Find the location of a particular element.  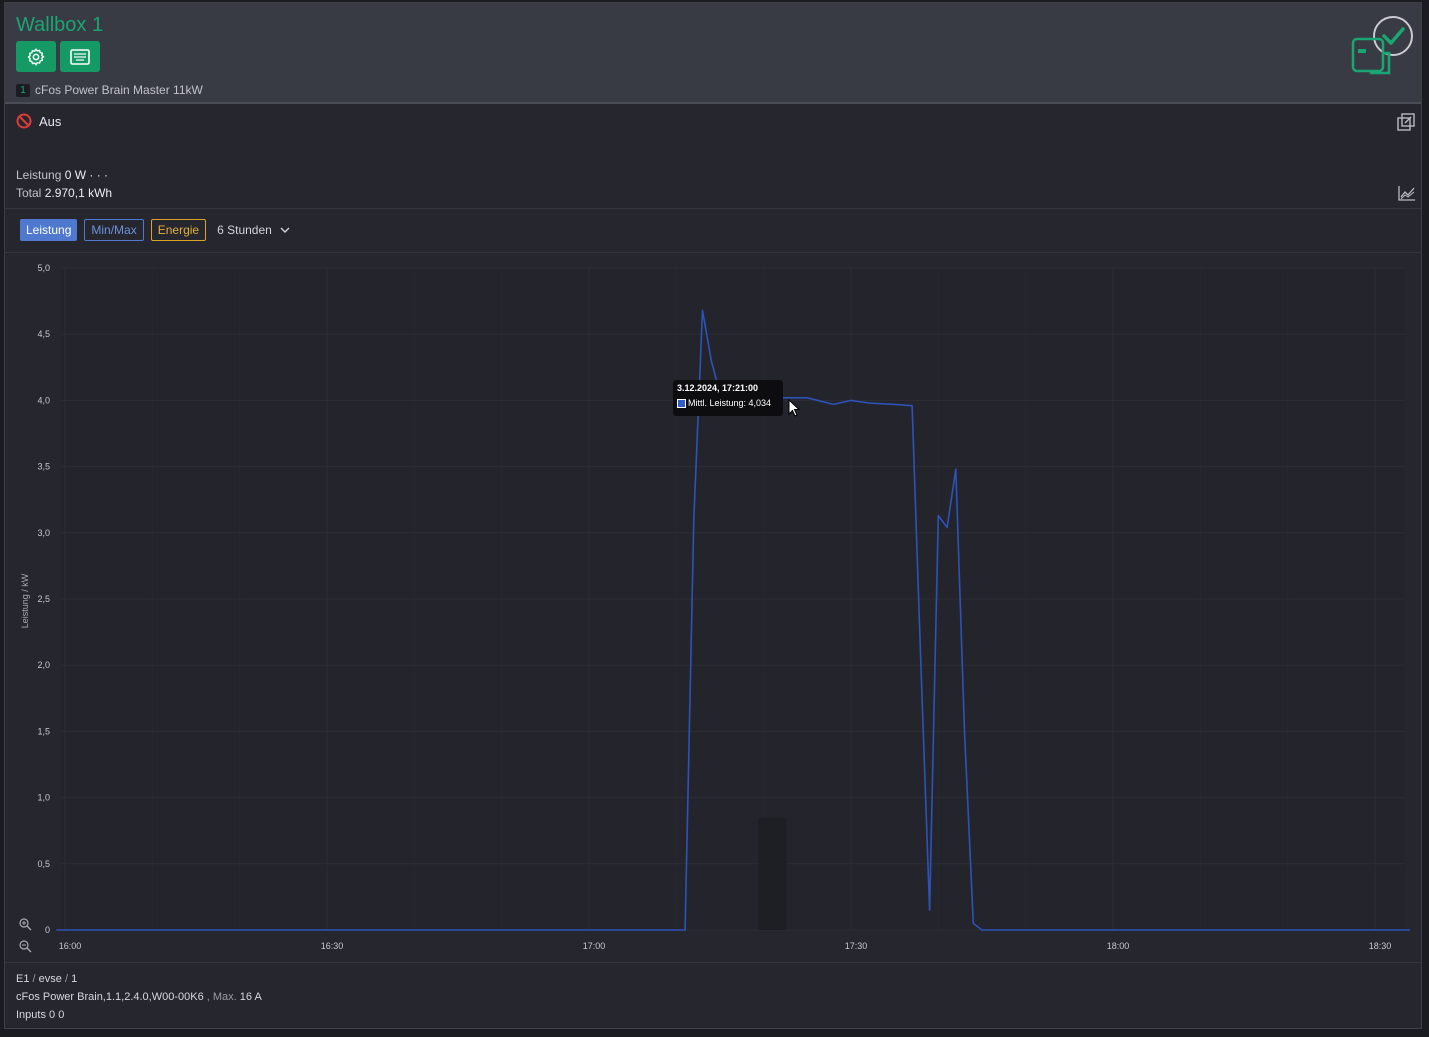

wallbox-title: Wallbox 1 is located at coordinates (59, 25).